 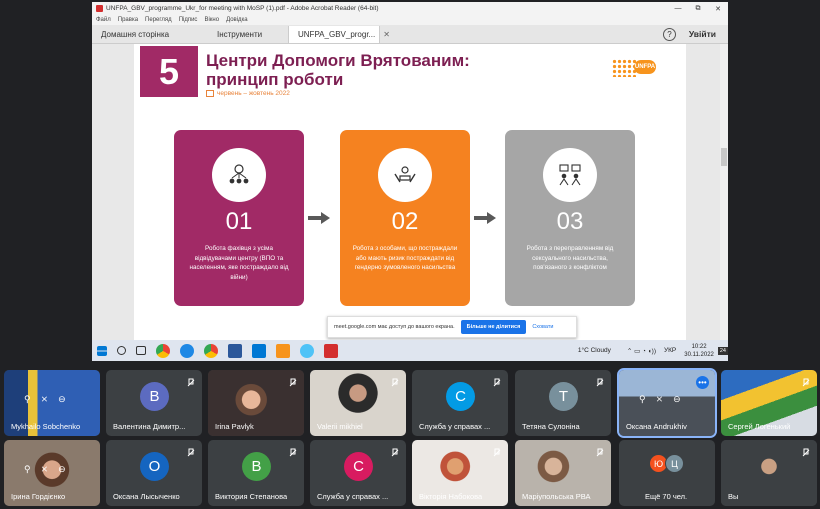 I want to click on maximize-button: ⧉, so click(x=698, y=9).